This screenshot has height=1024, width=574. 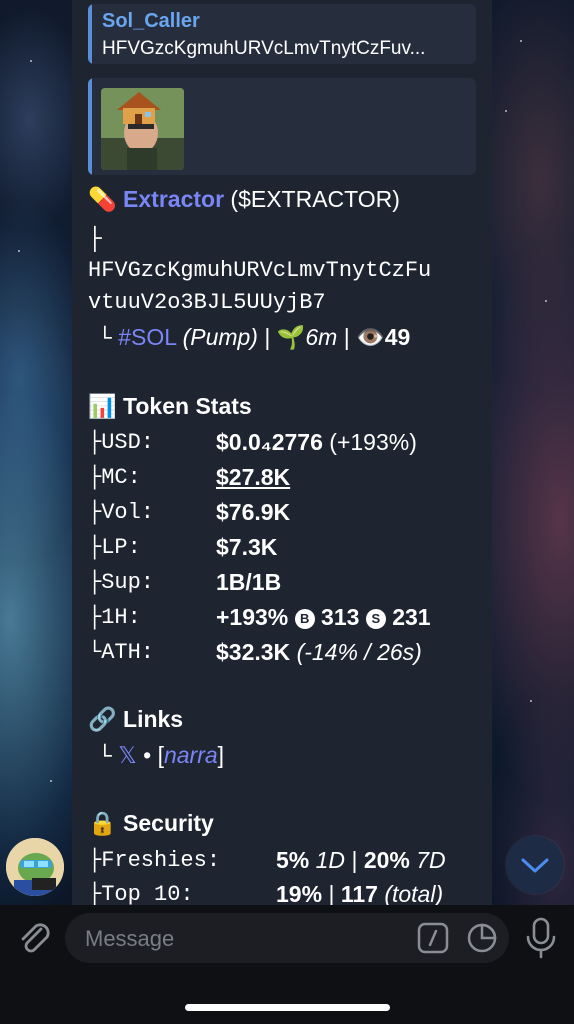 What do you see at coordinates (130, 938) in the screenshot?
I see `message-placeholder: Message` at bounding box center [130, 938].